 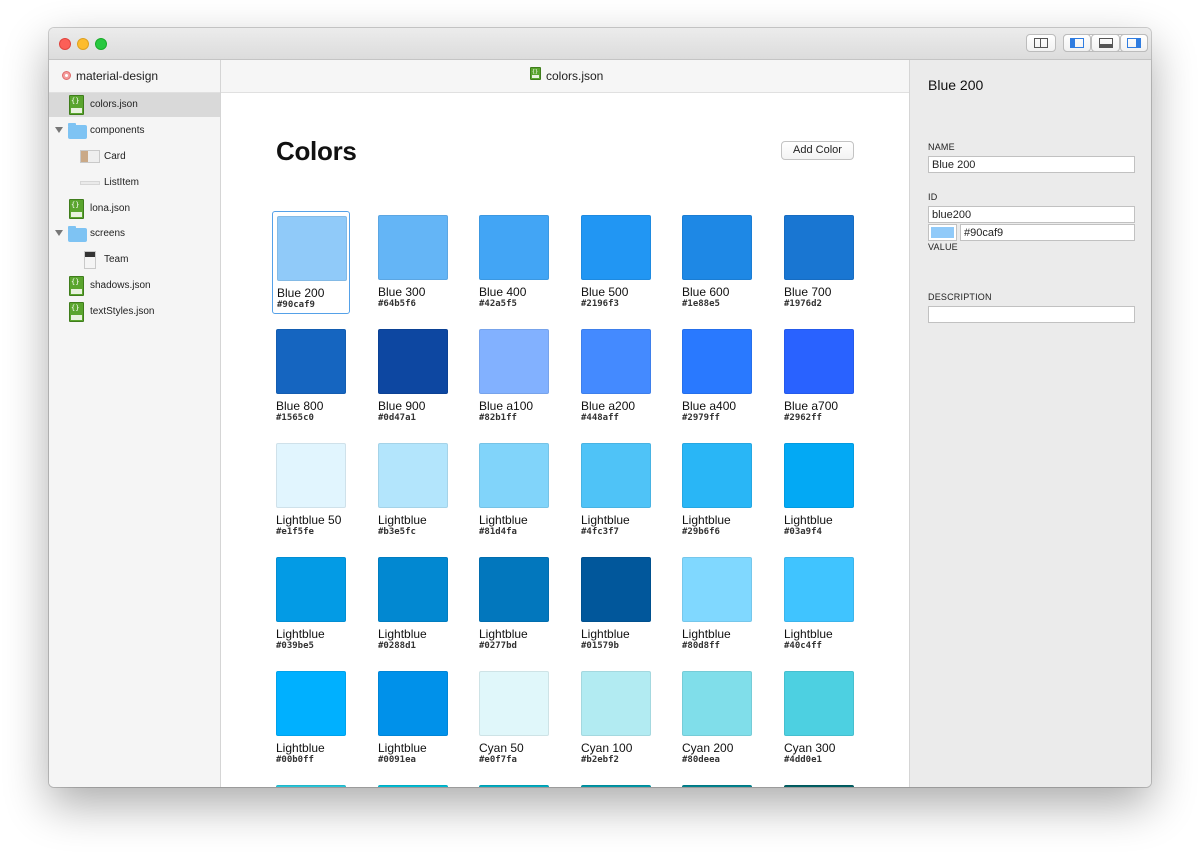 I want to click on editor-file-title: colors.json, so click(x=575, y=76).